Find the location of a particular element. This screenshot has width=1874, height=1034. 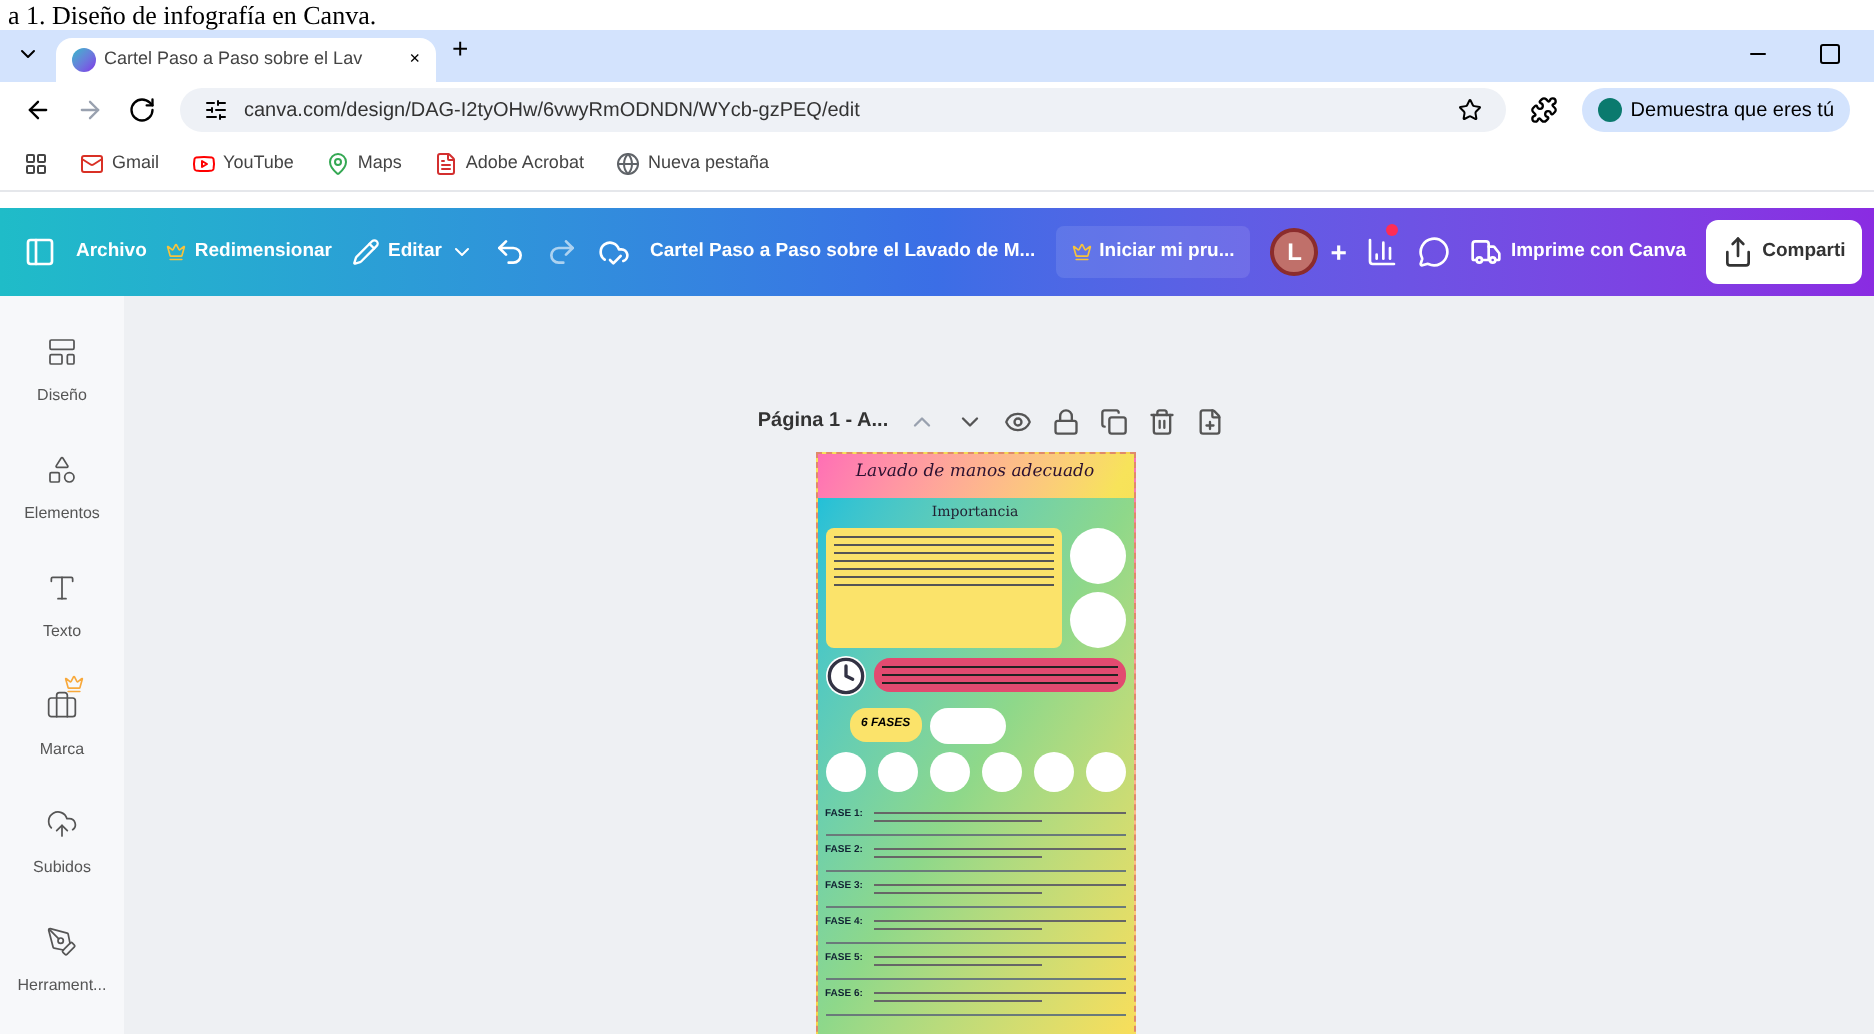

saved-icon is located at coordinates (613, 252).